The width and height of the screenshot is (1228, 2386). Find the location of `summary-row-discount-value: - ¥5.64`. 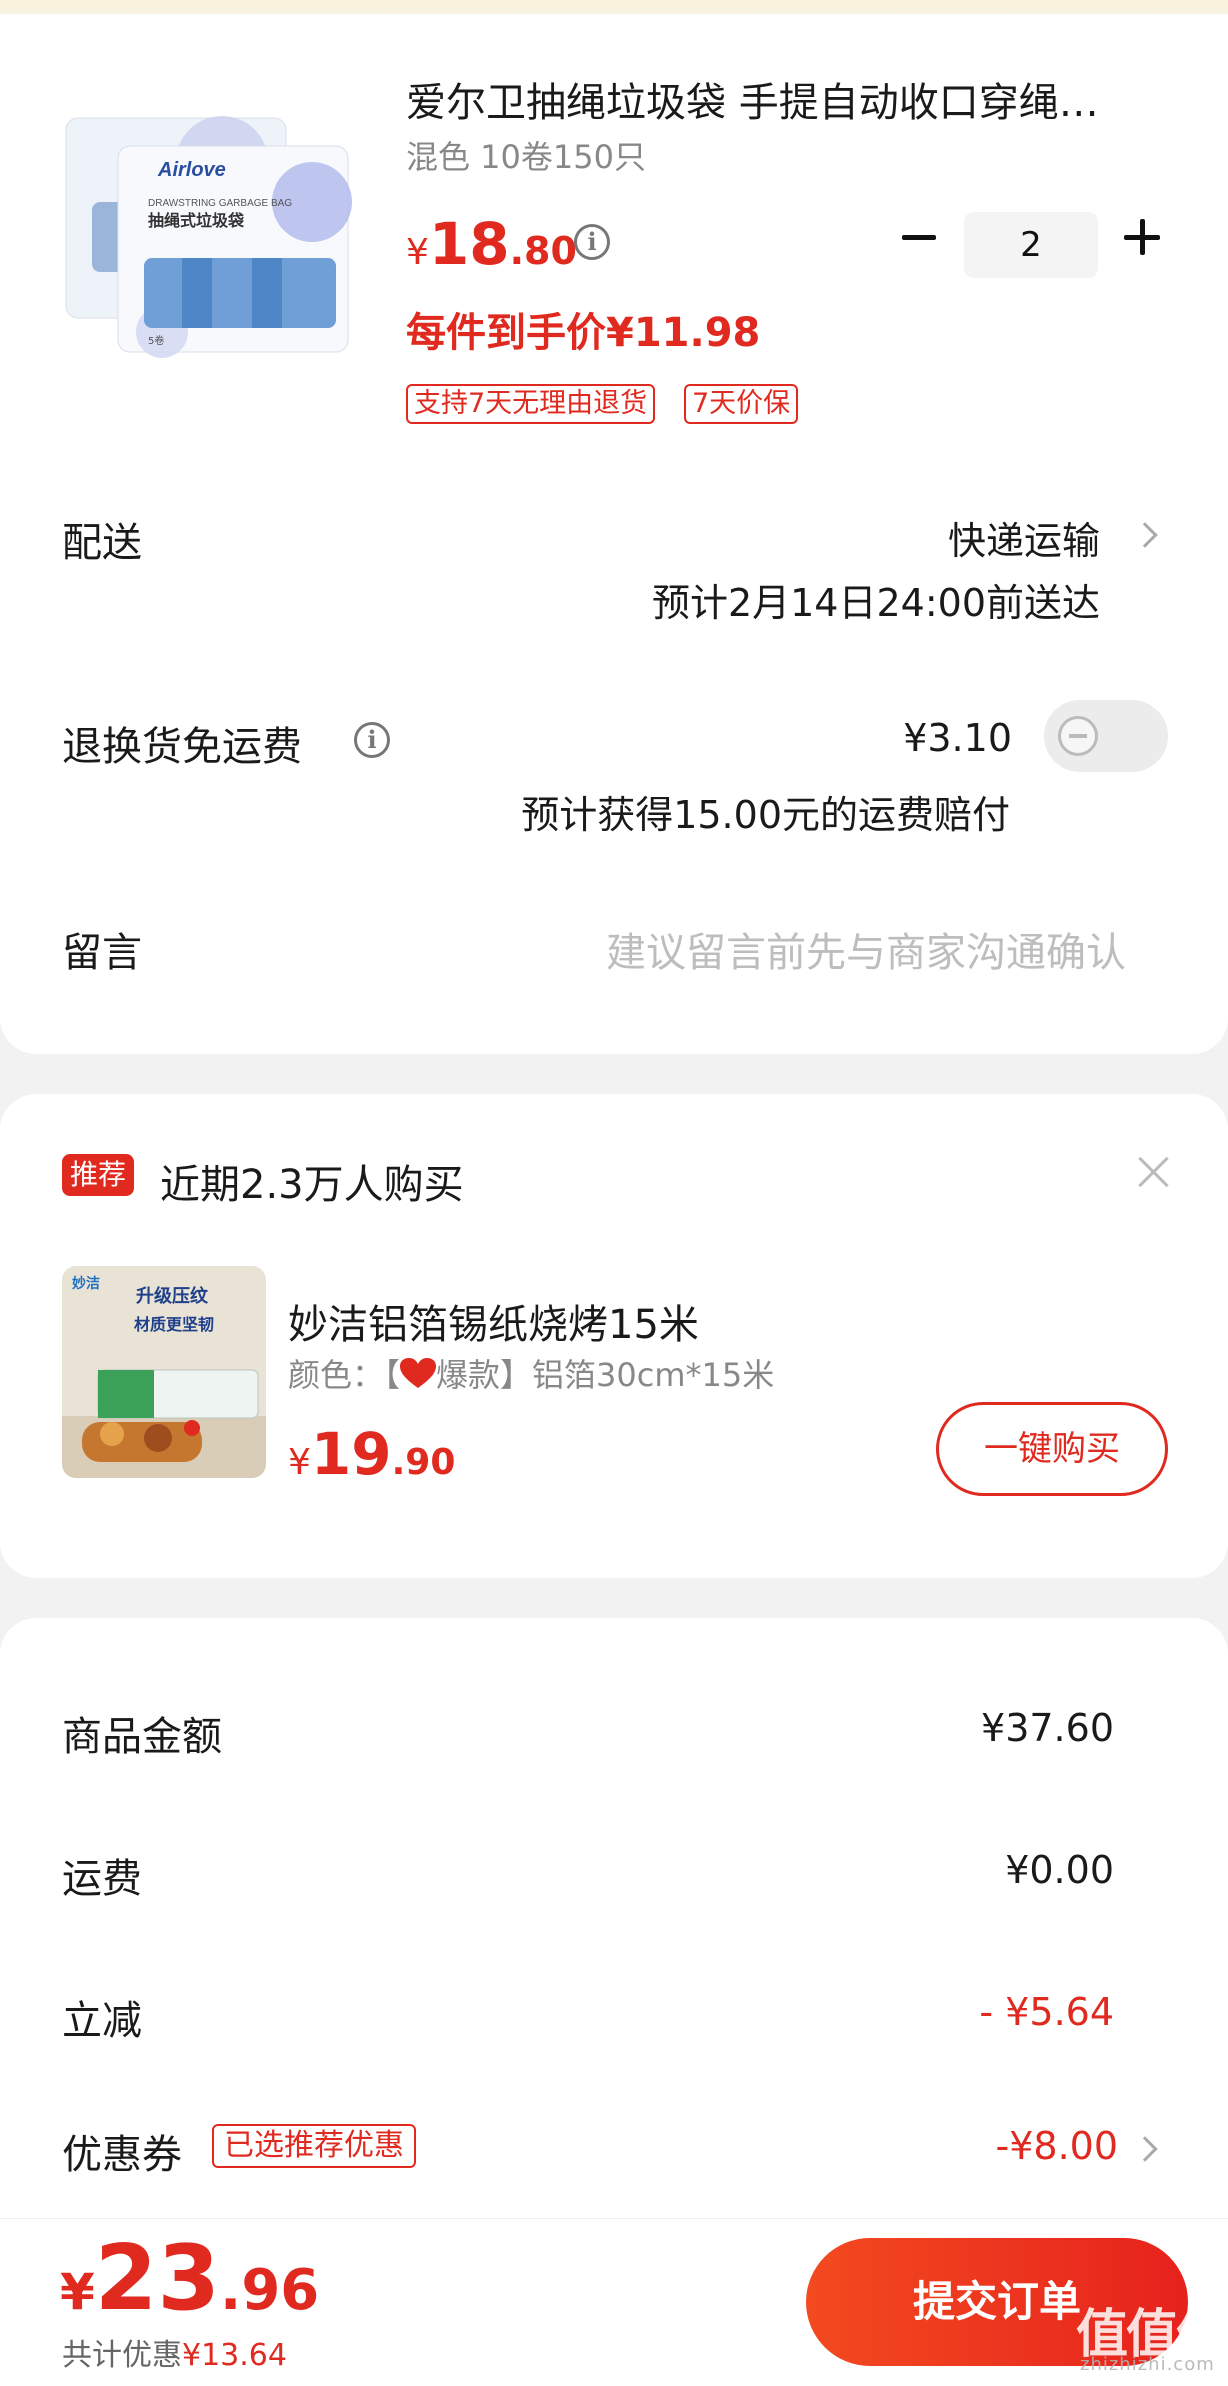

summary-row-discount-value: - ¥5.64 is located at coordinates (1046, 2012).